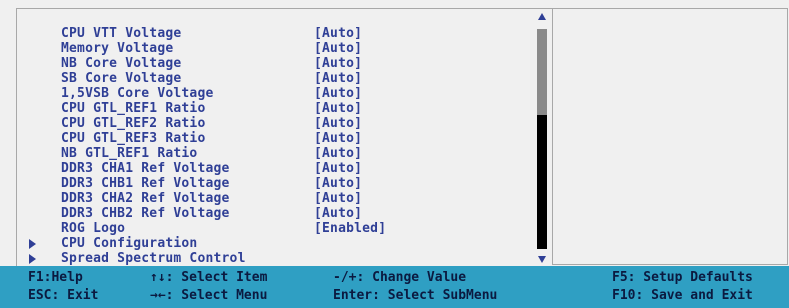 This screenshot has width=789, height=308. Describe the element at coordinates (277, 108) in the screenshot. I see `setting-row-cpu-gtl-ref1-ratio: CPU GTL_REF1 Ratio [Auto]` at that location.